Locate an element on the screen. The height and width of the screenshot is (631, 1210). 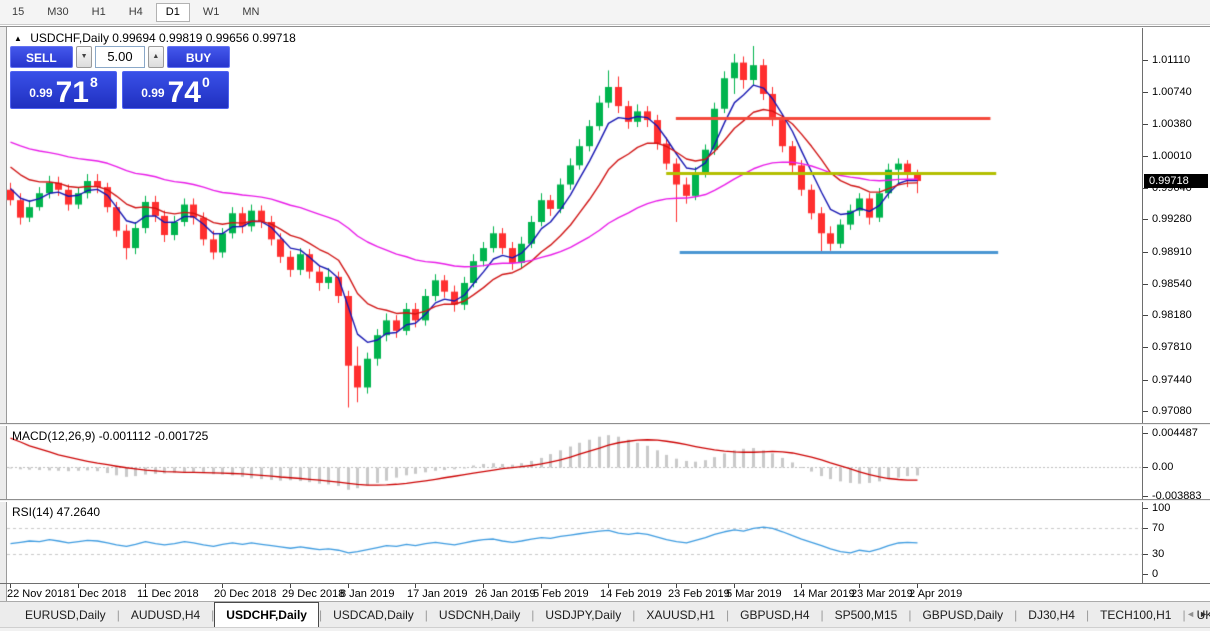
tab-sp500-m15: SP500,M15 is located at coordinates (866, 614).